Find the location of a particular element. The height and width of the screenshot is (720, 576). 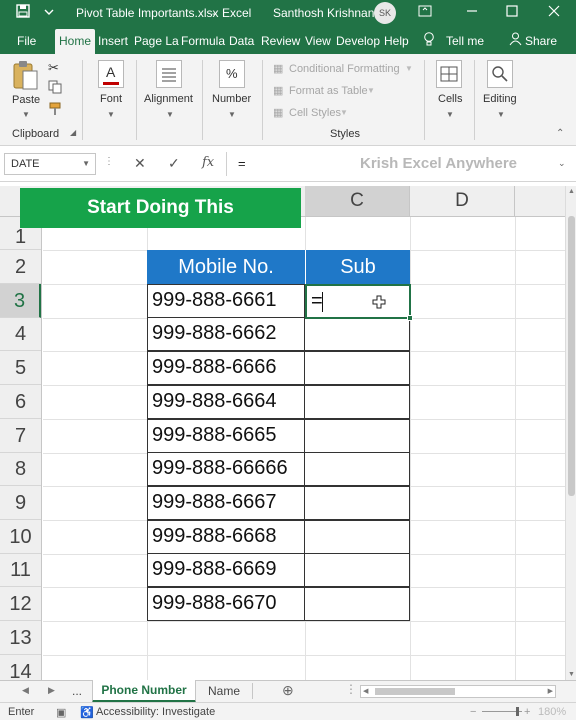

alignment-icon is located at coordinates (169, 74).